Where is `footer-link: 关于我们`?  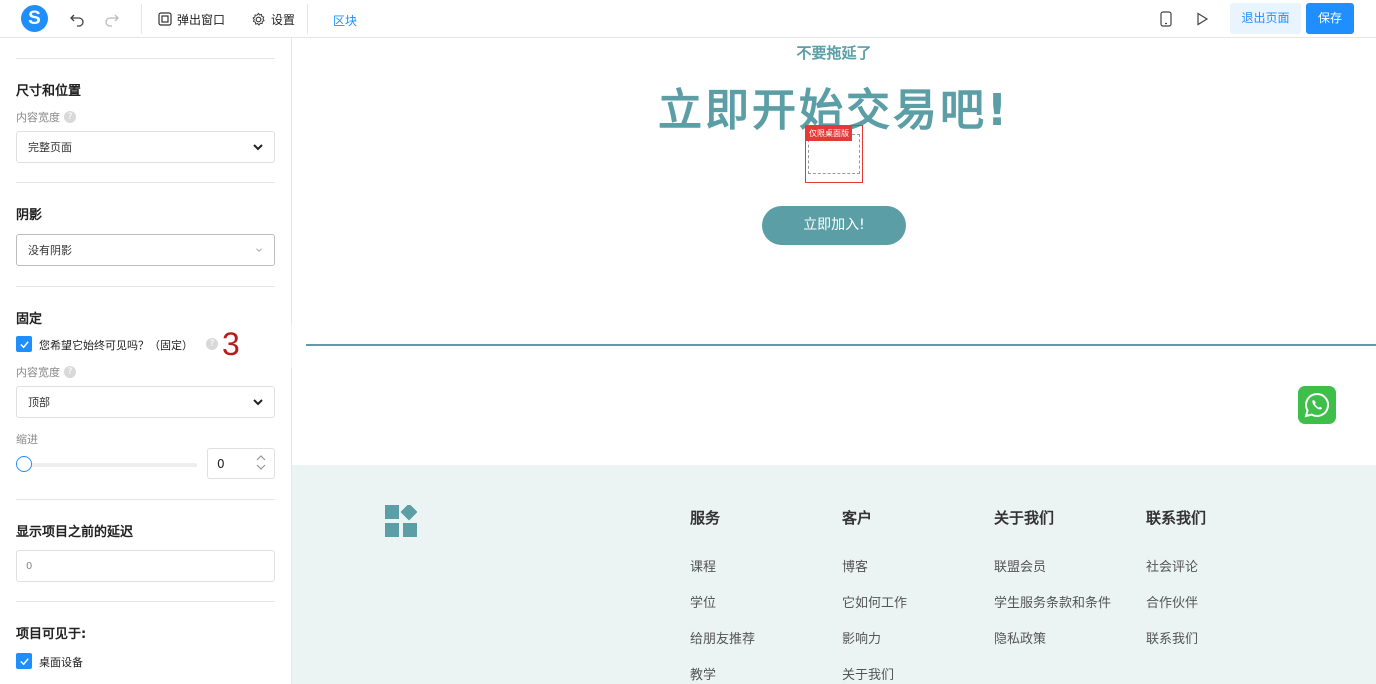 footer-link: 关于我们 is located at coordinates (874, 674).